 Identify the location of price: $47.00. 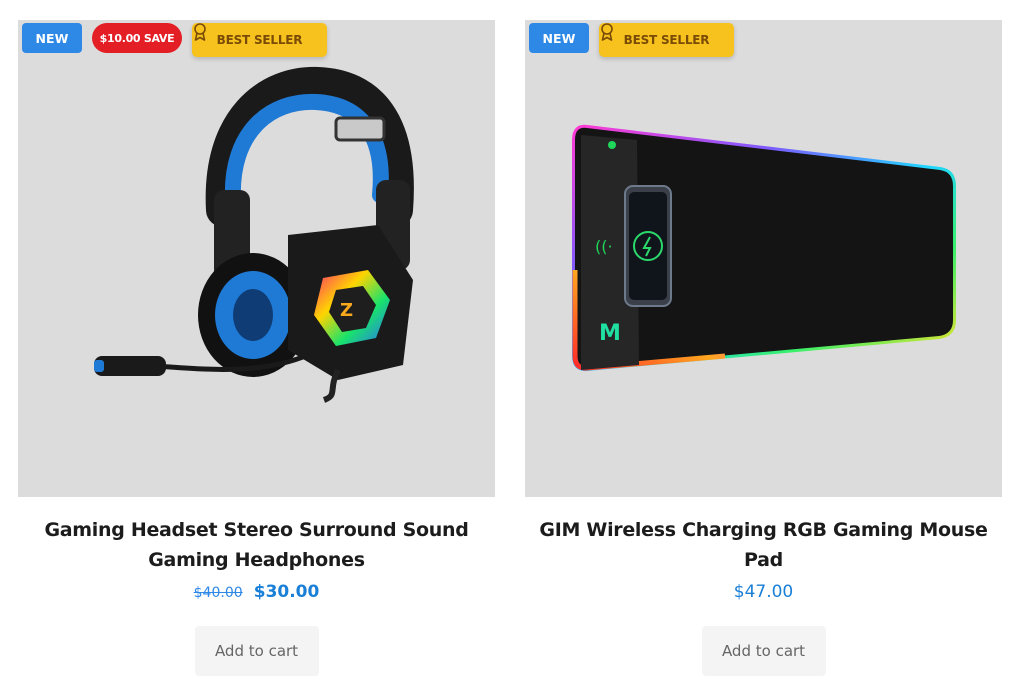
(763, 592).